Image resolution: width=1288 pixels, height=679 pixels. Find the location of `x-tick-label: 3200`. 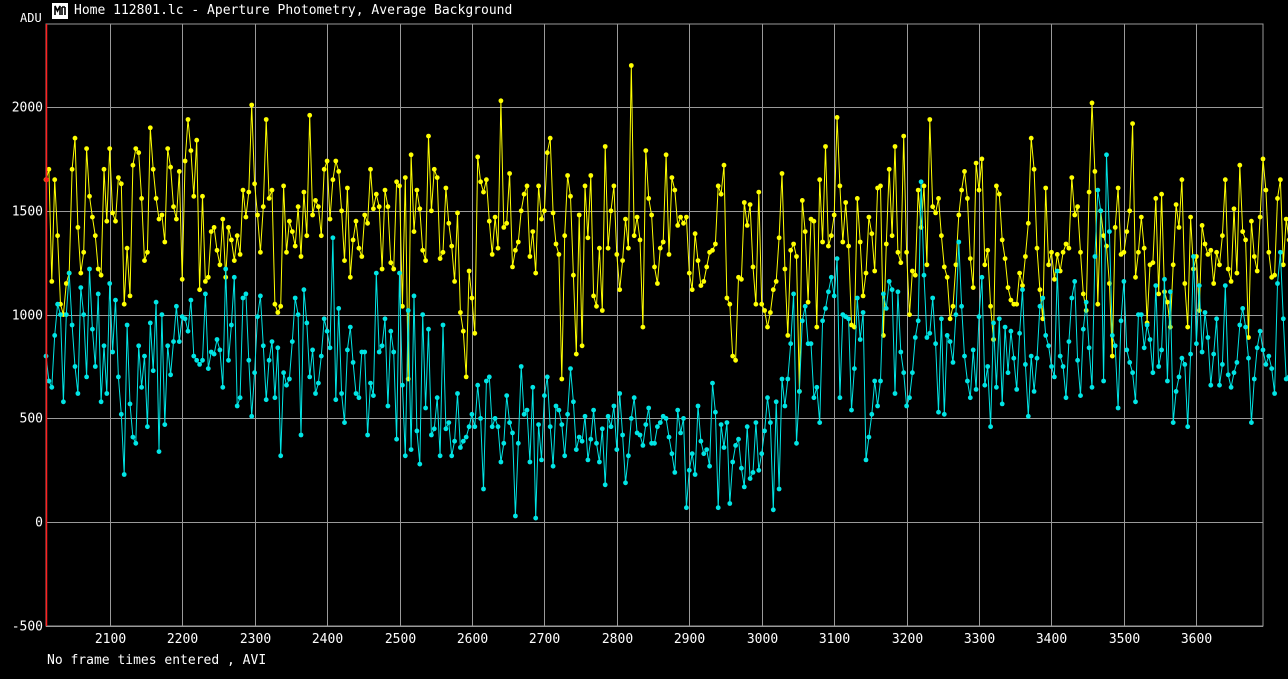

x-tick-label: 3200 is located at coordinates (907, 639).